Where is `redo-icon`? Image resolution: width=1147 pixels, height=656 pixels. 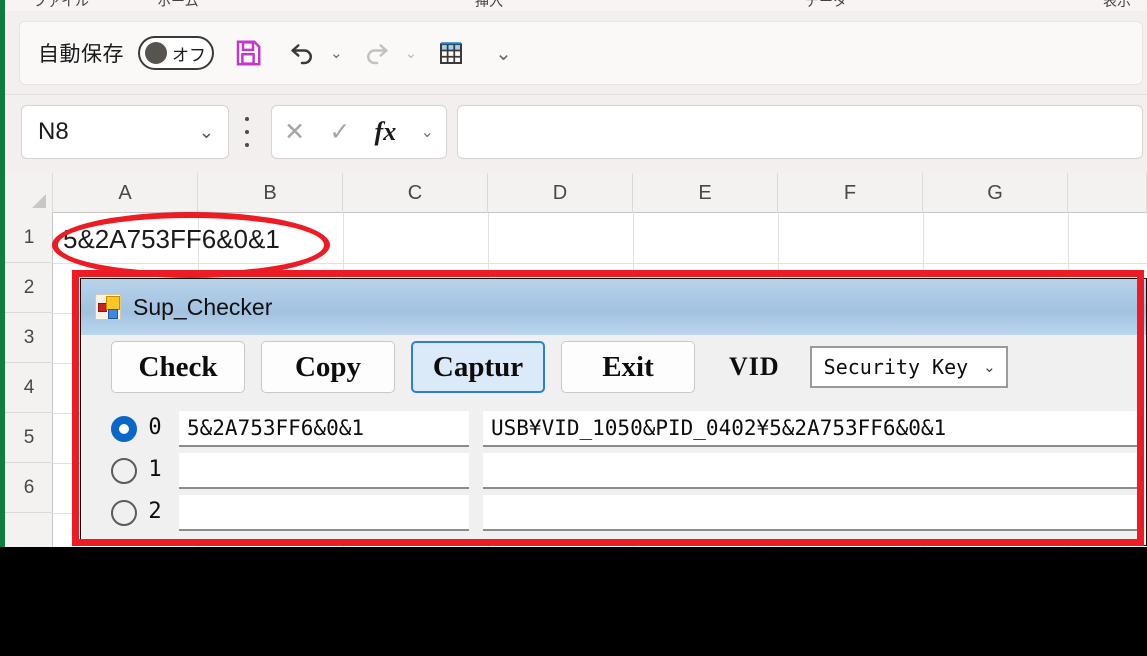 redo-icon is located at coordinates (377, 54).